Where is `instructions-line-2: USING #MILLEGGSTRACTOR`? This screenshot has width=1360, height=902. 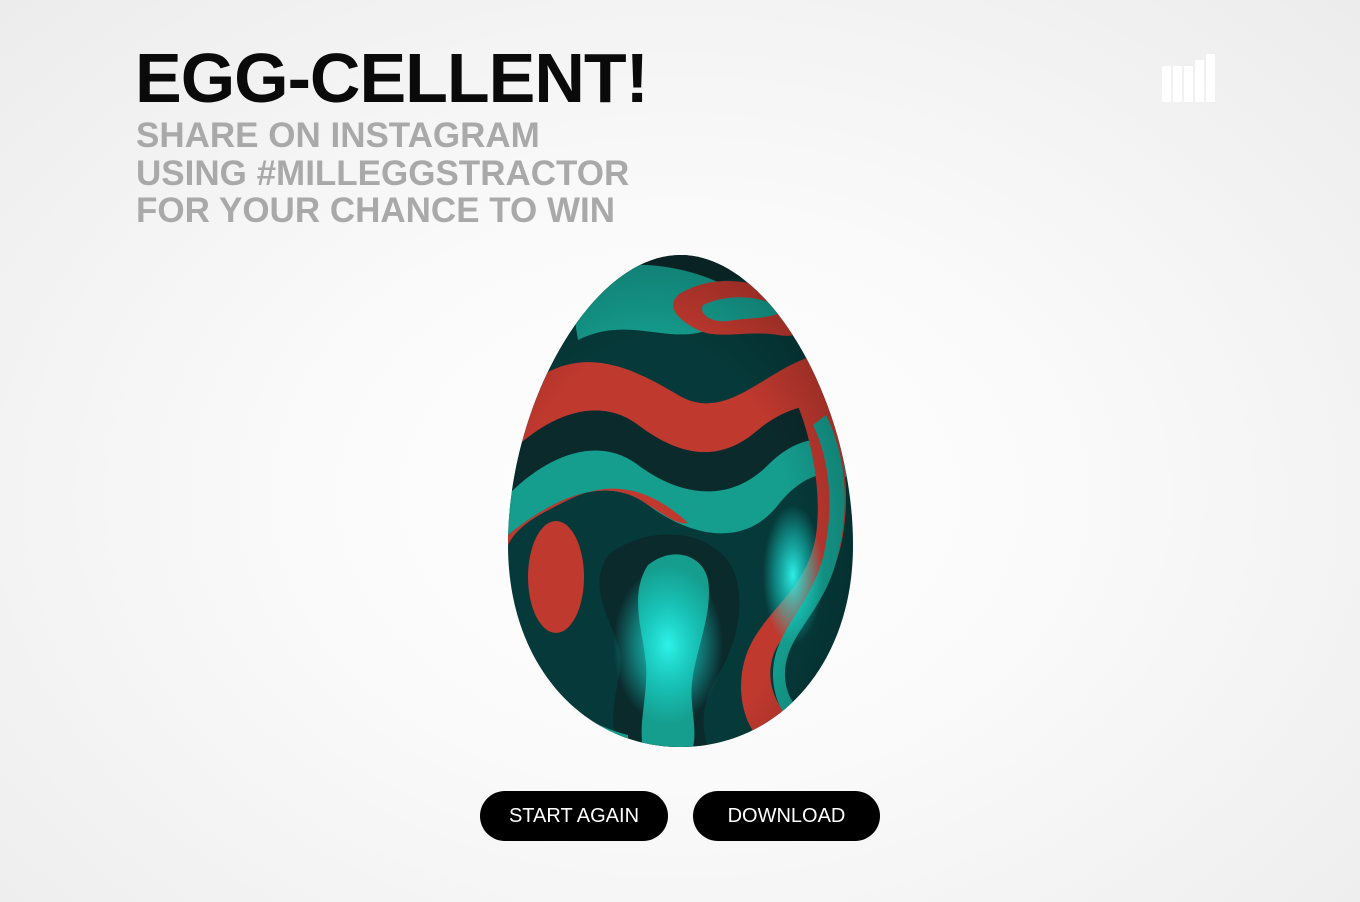
instructions-line-2: USING #MILLEGGSTRACTOR is located at coordinates (383, 173).